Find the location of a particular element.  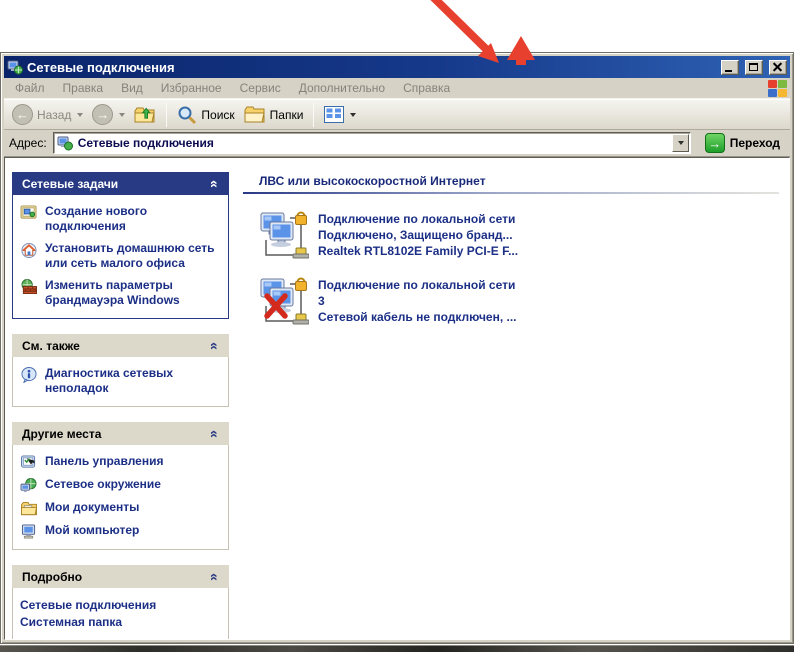

task-network-diagnostics: Диагностика сетевых неполадок is located at coordinates (121, 381).